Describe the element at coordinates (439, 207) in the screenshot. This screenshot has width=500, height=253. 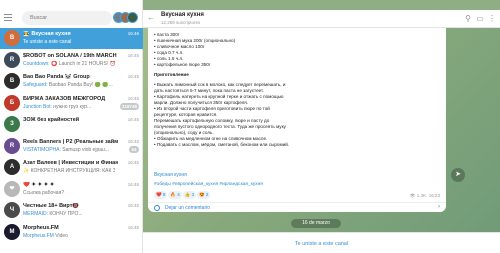
I see `chevron-right-icon: ›` at that location.